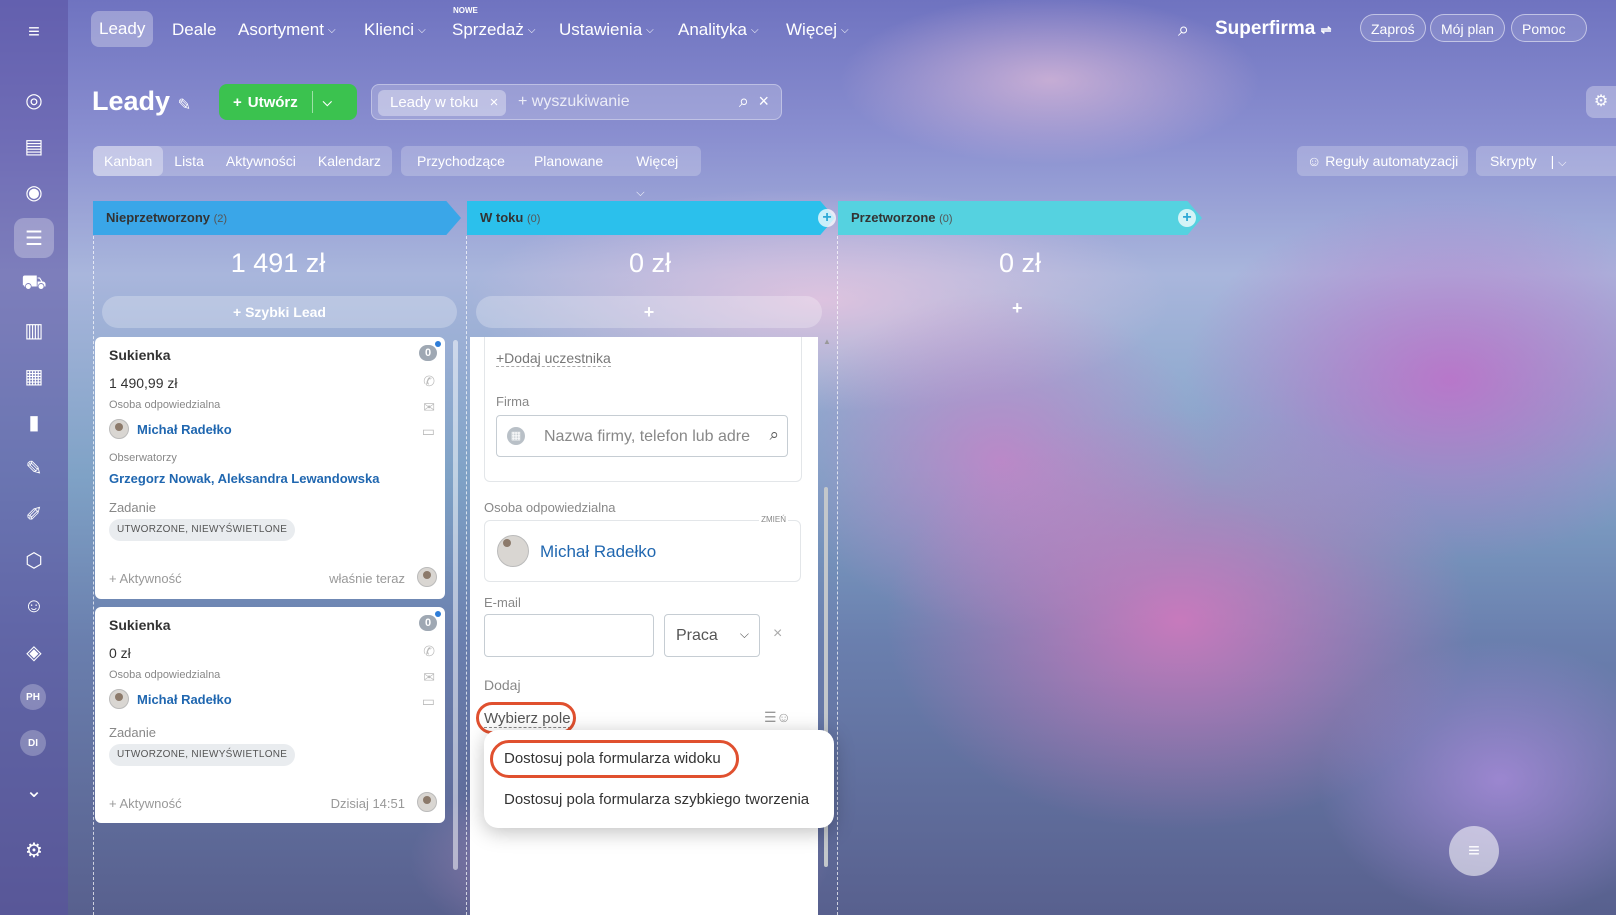  I want to click on tab-kalendarz: Kalendarz, so click(349, 161).